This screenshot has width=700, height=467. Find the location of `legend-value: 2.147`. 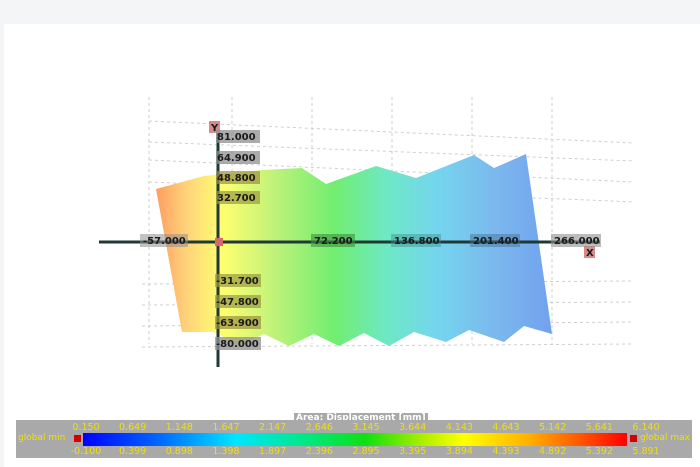

legend-value: 2.147 is located at coordinates (273, 427).